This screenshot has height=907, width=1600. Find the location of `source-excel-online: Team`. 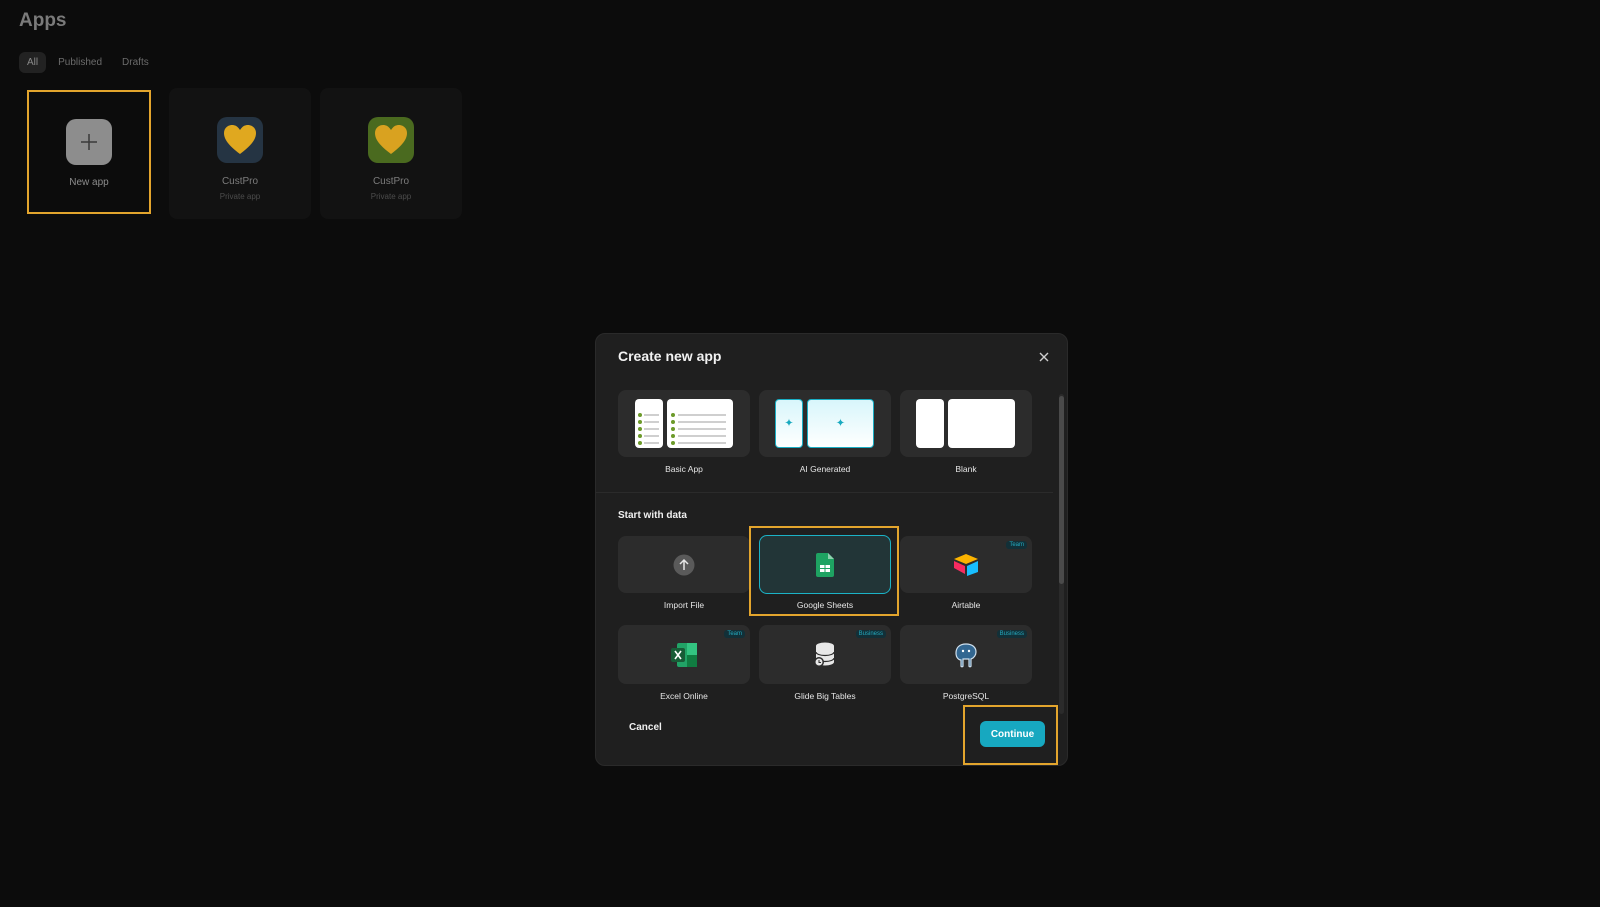

source-excel-online: Team is located at coordinates (684, 654).